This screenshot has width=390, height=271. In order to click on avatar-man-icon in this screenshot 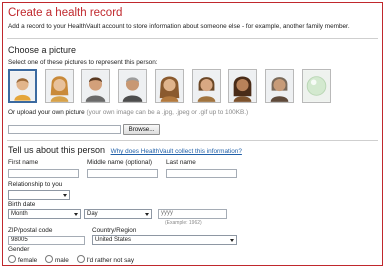, I will do `click(95, 86)`.